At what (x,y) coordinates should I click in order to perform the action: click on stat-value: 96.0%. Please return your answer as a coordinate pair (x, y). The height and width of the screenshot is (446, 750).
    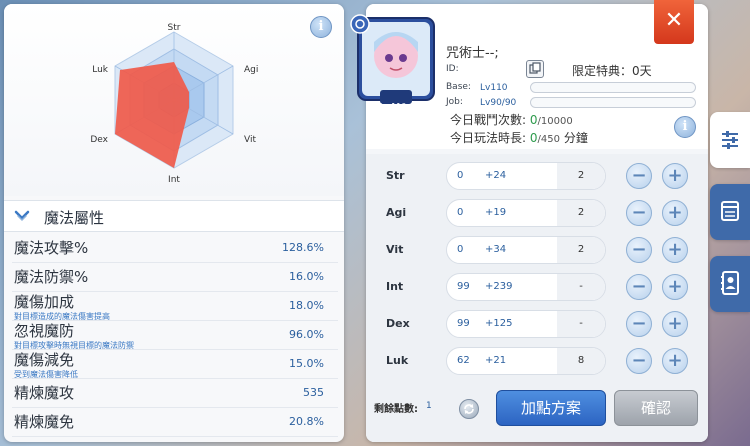
    Looking at the image, I should click on (306, 334).